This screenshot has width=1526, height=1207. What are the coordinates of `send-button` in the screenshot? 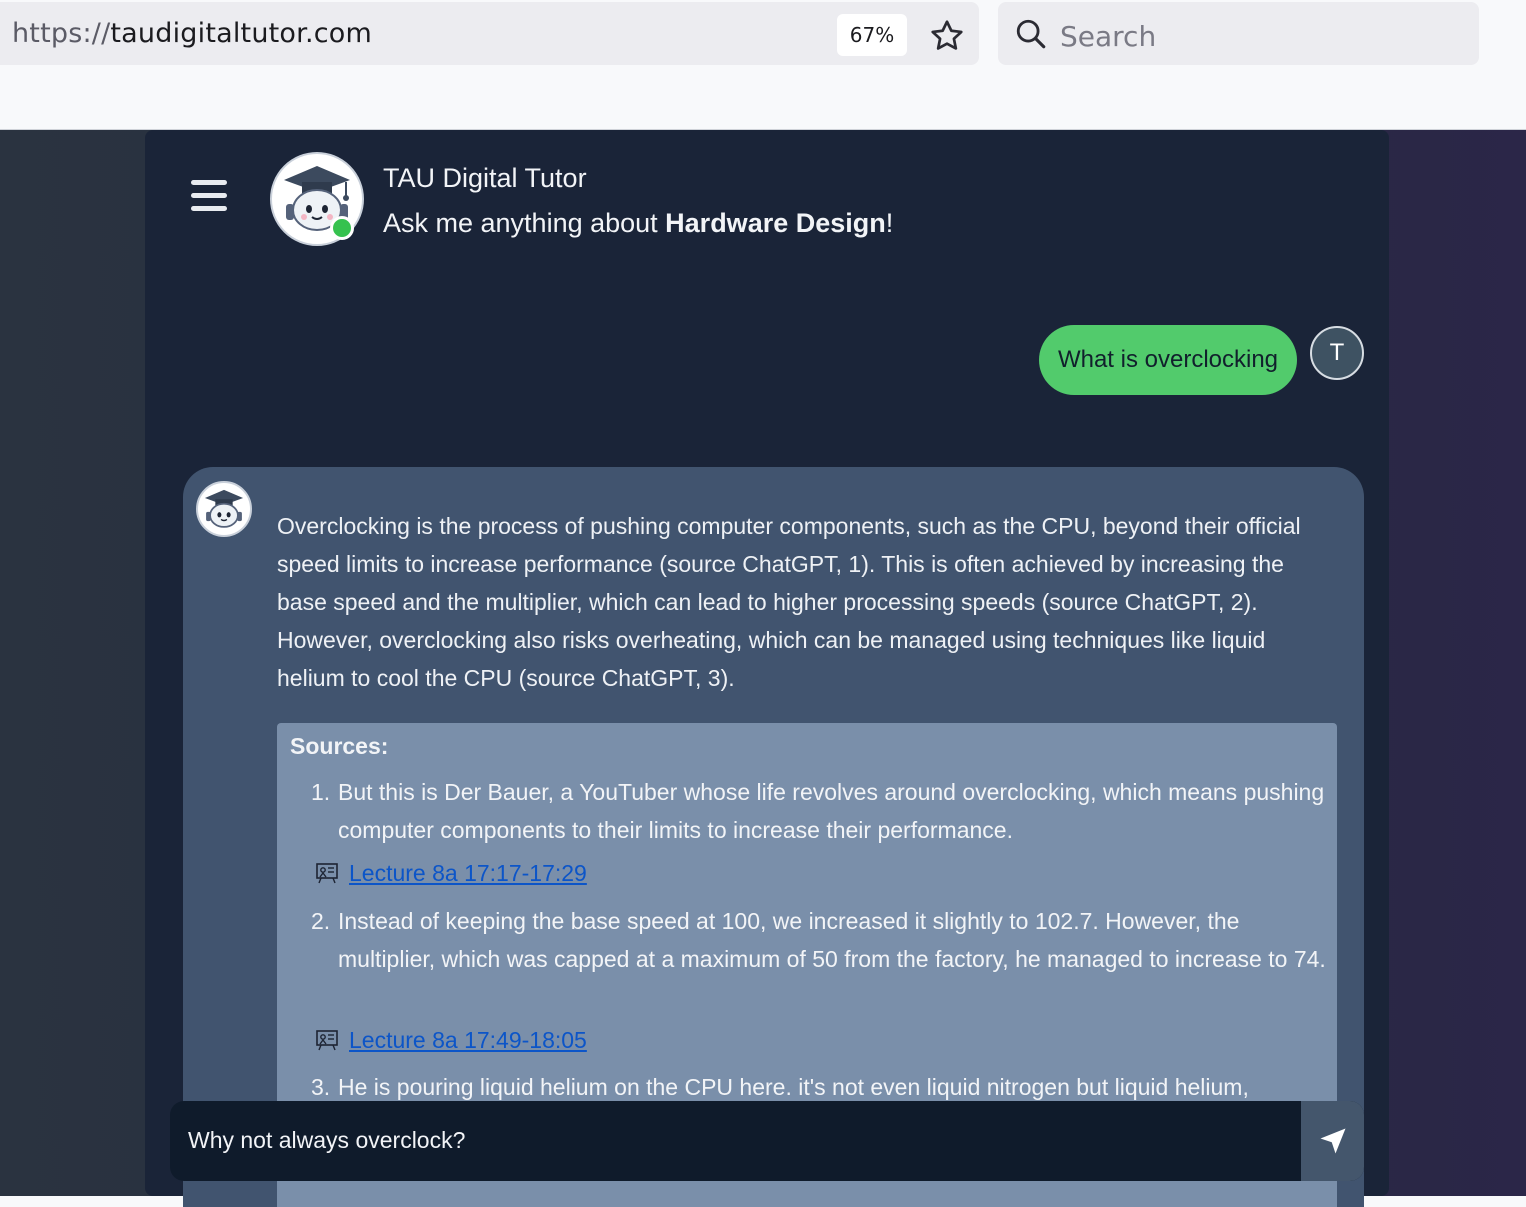 It's located at (1332, 1141).